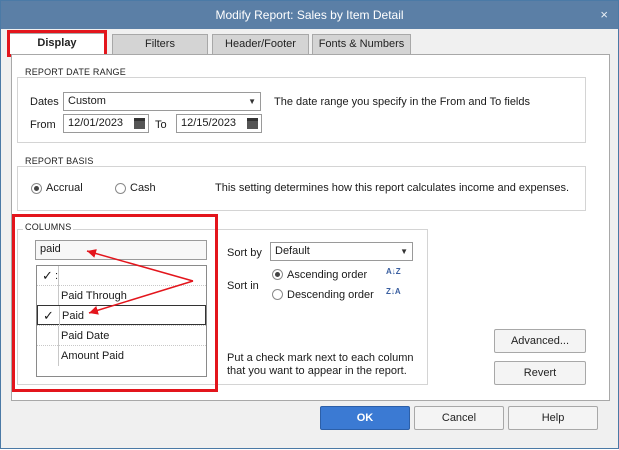 This screenshot has height=450, width=619. I want to click on descending-label: Descending order, so click(330, 295).